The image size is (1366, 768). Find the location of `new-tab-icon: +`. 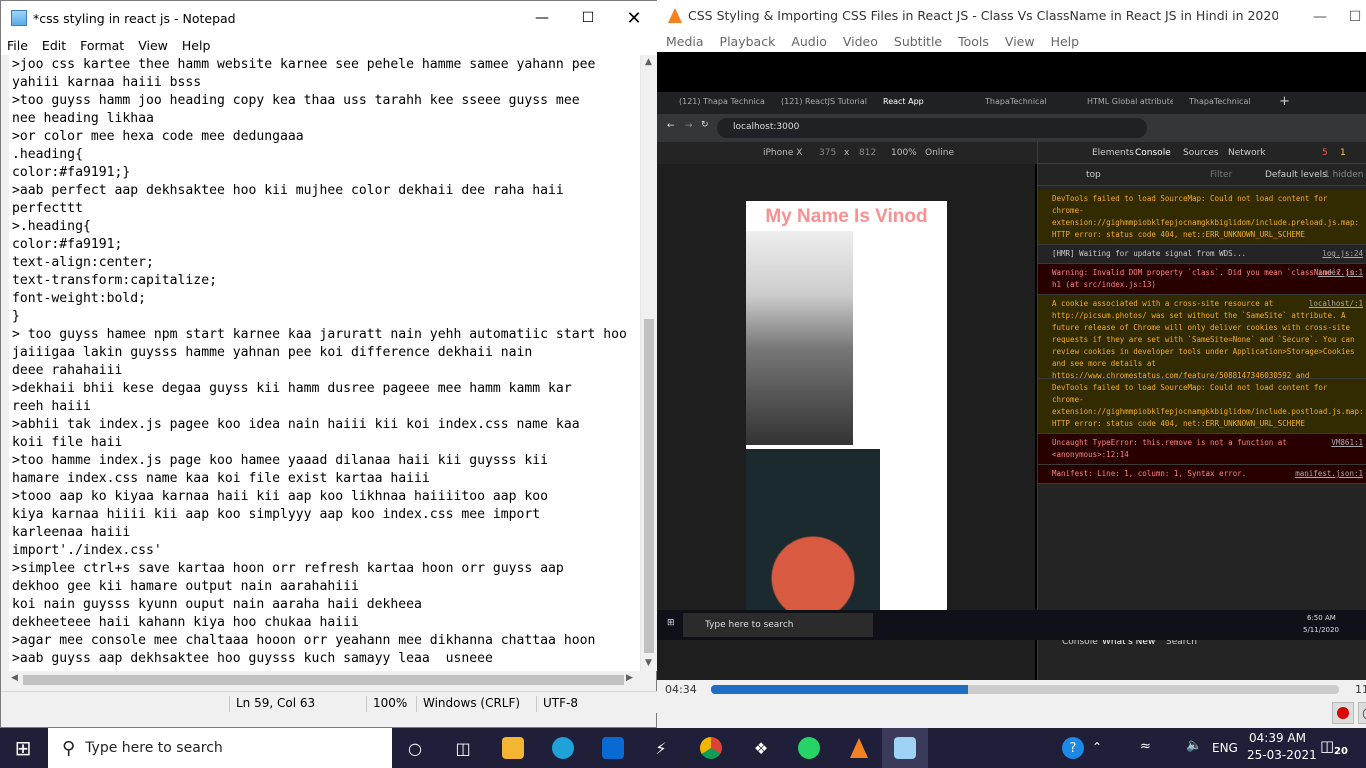

new-tab-icon: + is located at coordinates (1284, 101).